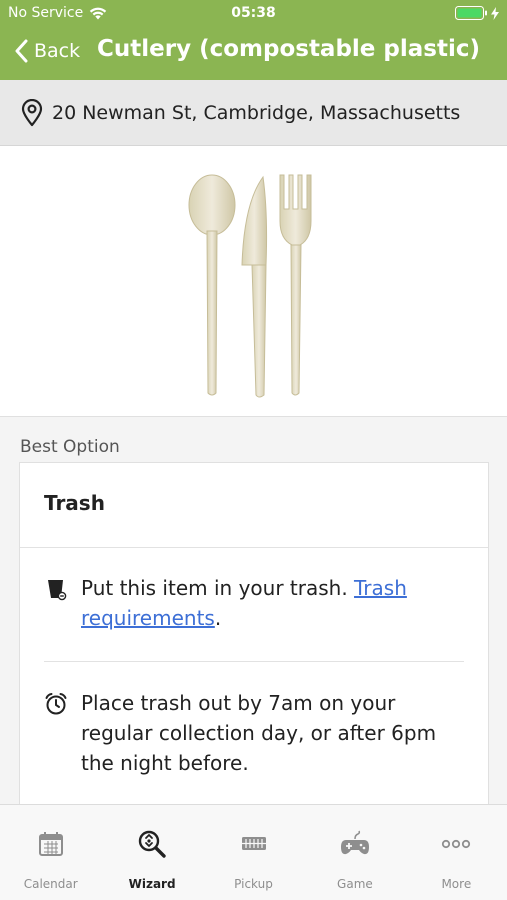  Describe the element at coordinates (218, 588) in the screenshot. I see `trash-instruction: Put this item in your trash.` at that location.